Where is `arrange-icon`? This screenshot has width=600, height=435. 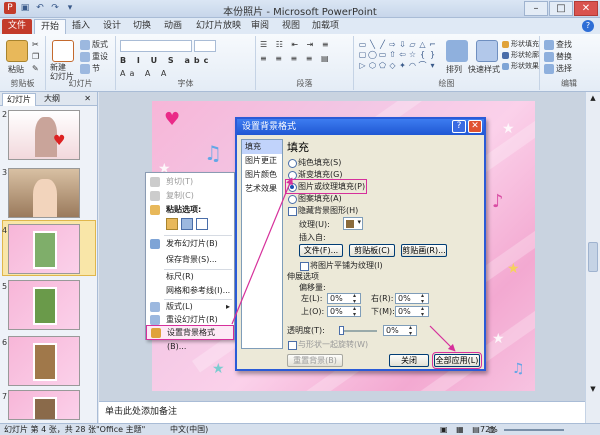
arrange-icon is located at coordinates (457, 51).